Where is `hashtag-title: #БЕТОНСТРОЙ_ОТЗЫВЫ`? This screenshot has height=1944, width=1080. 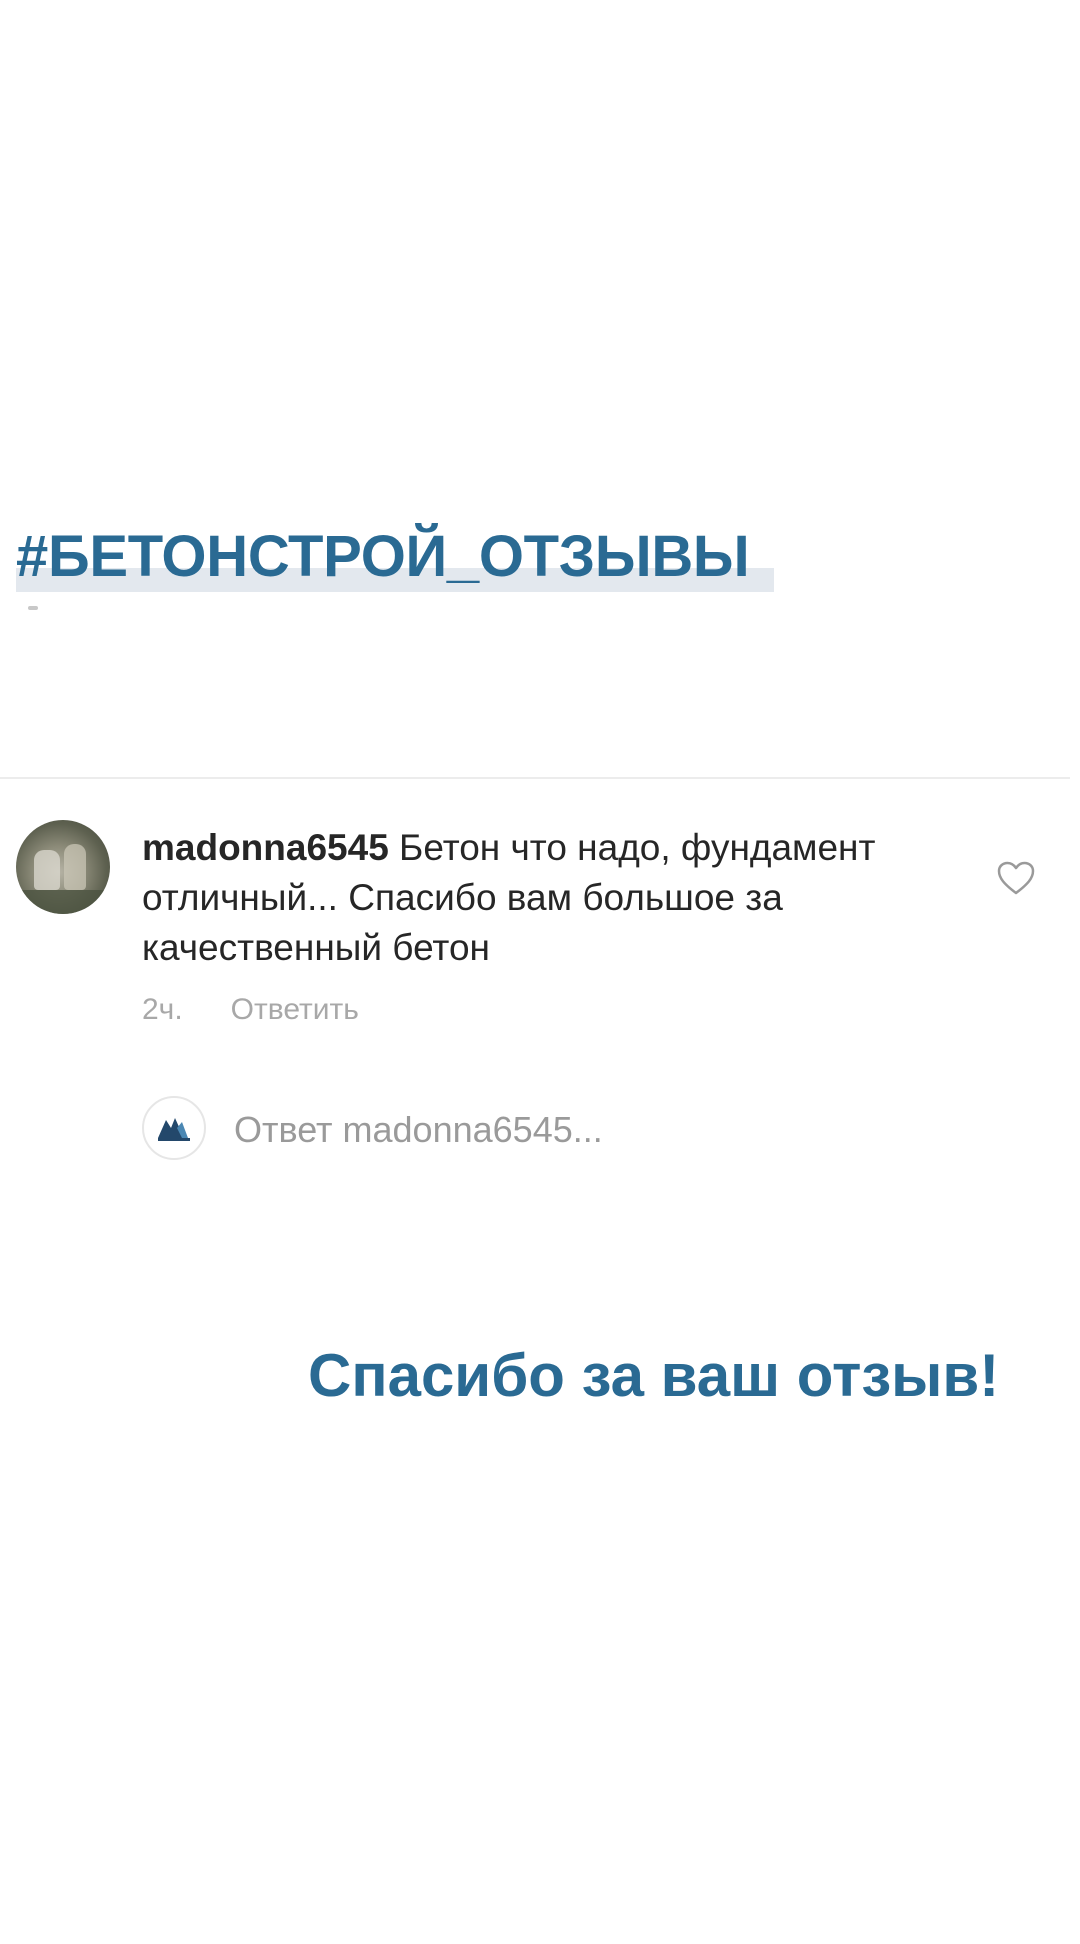 hashtag-title: #БЕТОНСТРОЙ_ОТЗЫВЫ is located at coordinates (396, 559).